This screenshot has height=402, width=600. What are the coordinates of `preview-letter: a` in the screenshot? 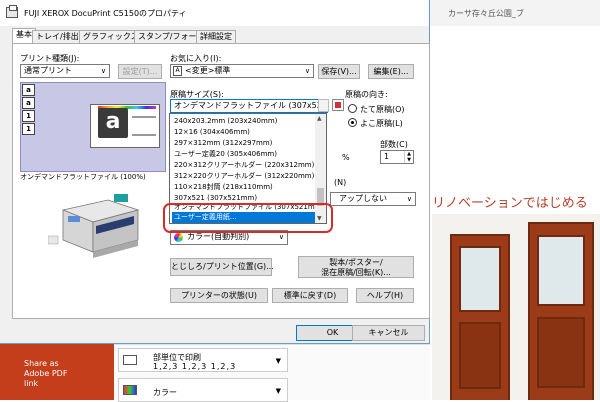 It's located at (113, 123).